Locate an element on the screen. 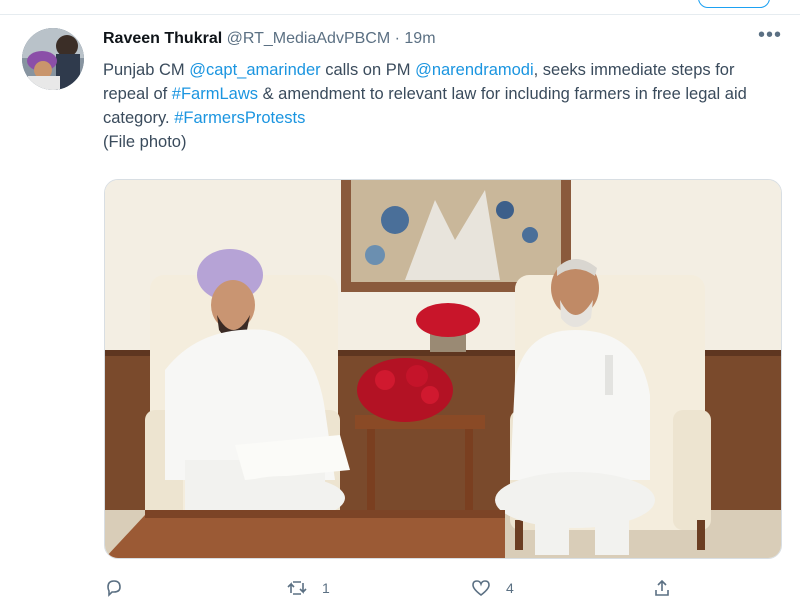 The width and height of the screenshot is (800, 598). follow-button-remnant is located at coordinates (734, 4).